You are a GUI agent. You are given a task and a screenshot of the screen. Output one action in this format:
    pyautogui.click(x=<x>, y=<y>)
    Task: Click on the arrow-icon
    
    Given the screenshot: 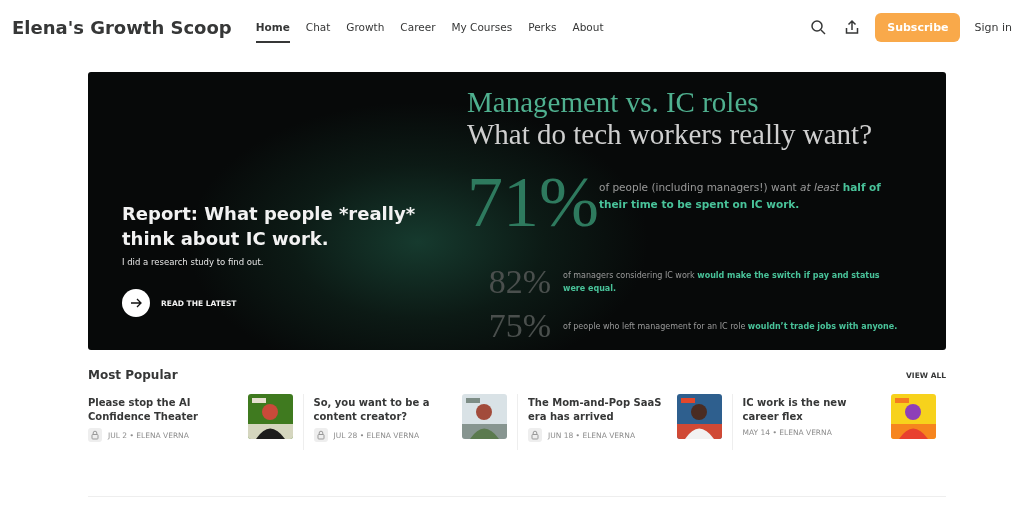 What is the action you would take?
    pyautogui.click(x=136, y=303)
    